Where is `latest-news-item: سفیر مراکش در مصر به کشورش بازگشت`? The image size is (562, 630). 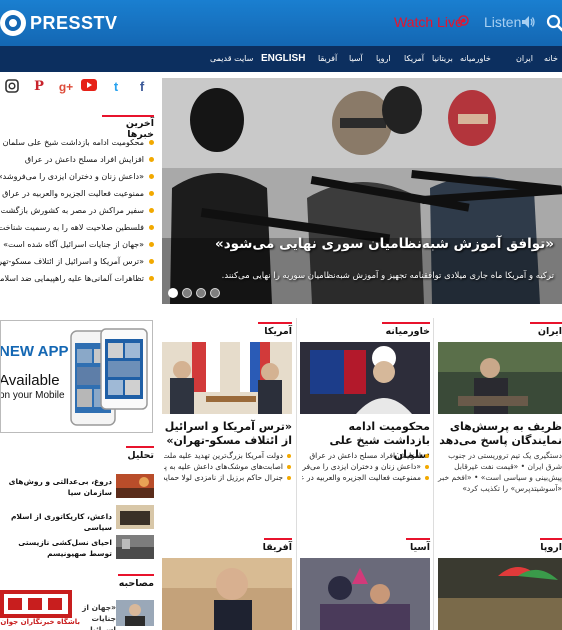 latest-news-item: سفیر مراکش در مصر به کشورش بازگشت is located at coordinates (77, 210).